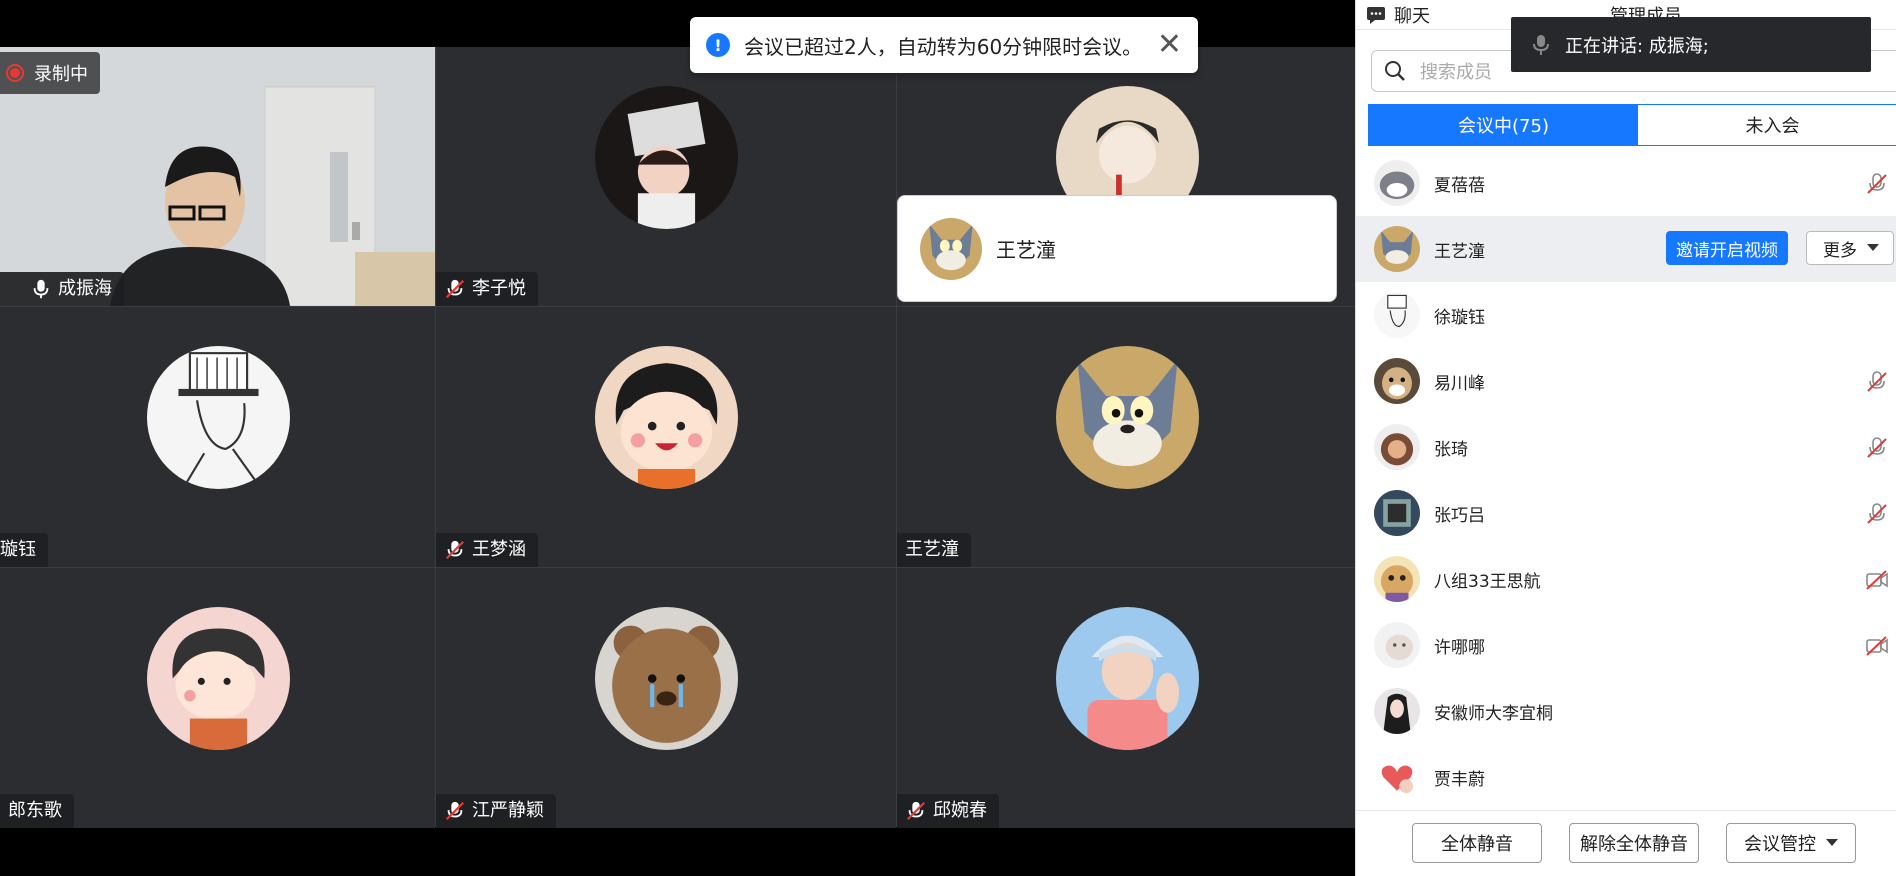 This screenshot has height=876, width=1896. I want to click on meeting-control-label: 会议管控, so click(1780, 844).